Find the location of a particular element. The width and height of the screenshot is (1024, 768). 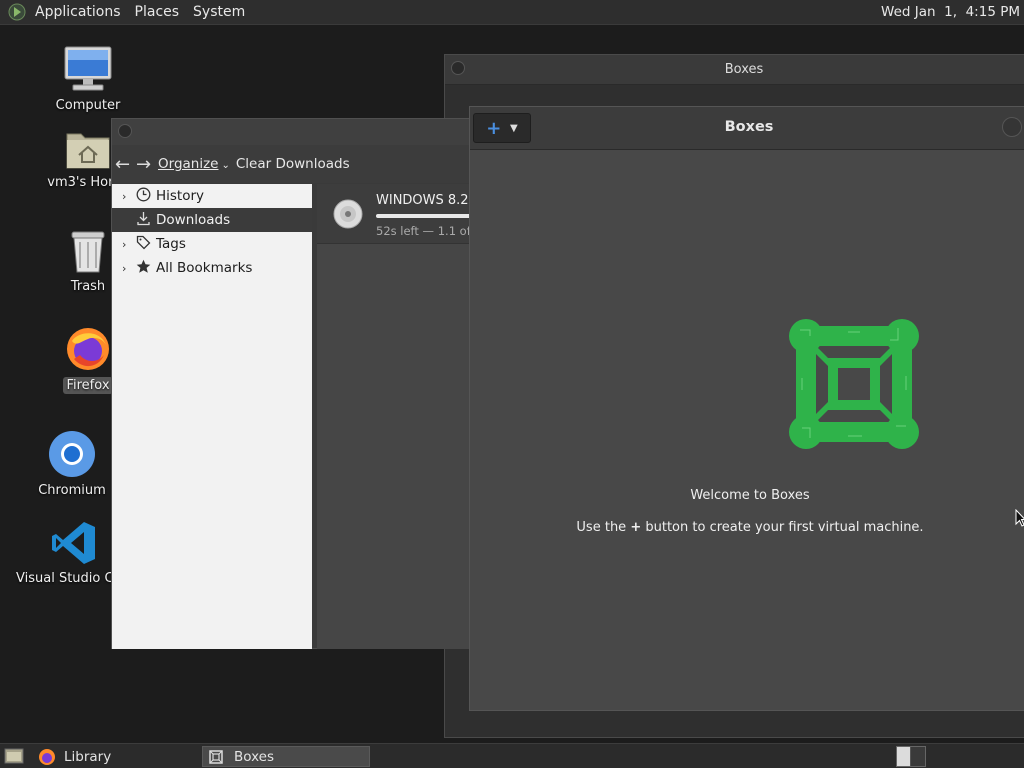

taskbar: Library Boxes is located at coordinates (512, 755).